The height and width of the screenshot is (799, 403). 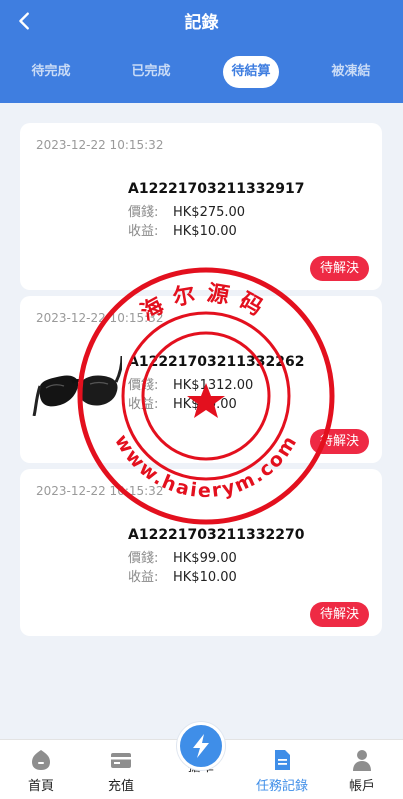 I want to click on page-title: 記錄, so click(x=201, y=23).